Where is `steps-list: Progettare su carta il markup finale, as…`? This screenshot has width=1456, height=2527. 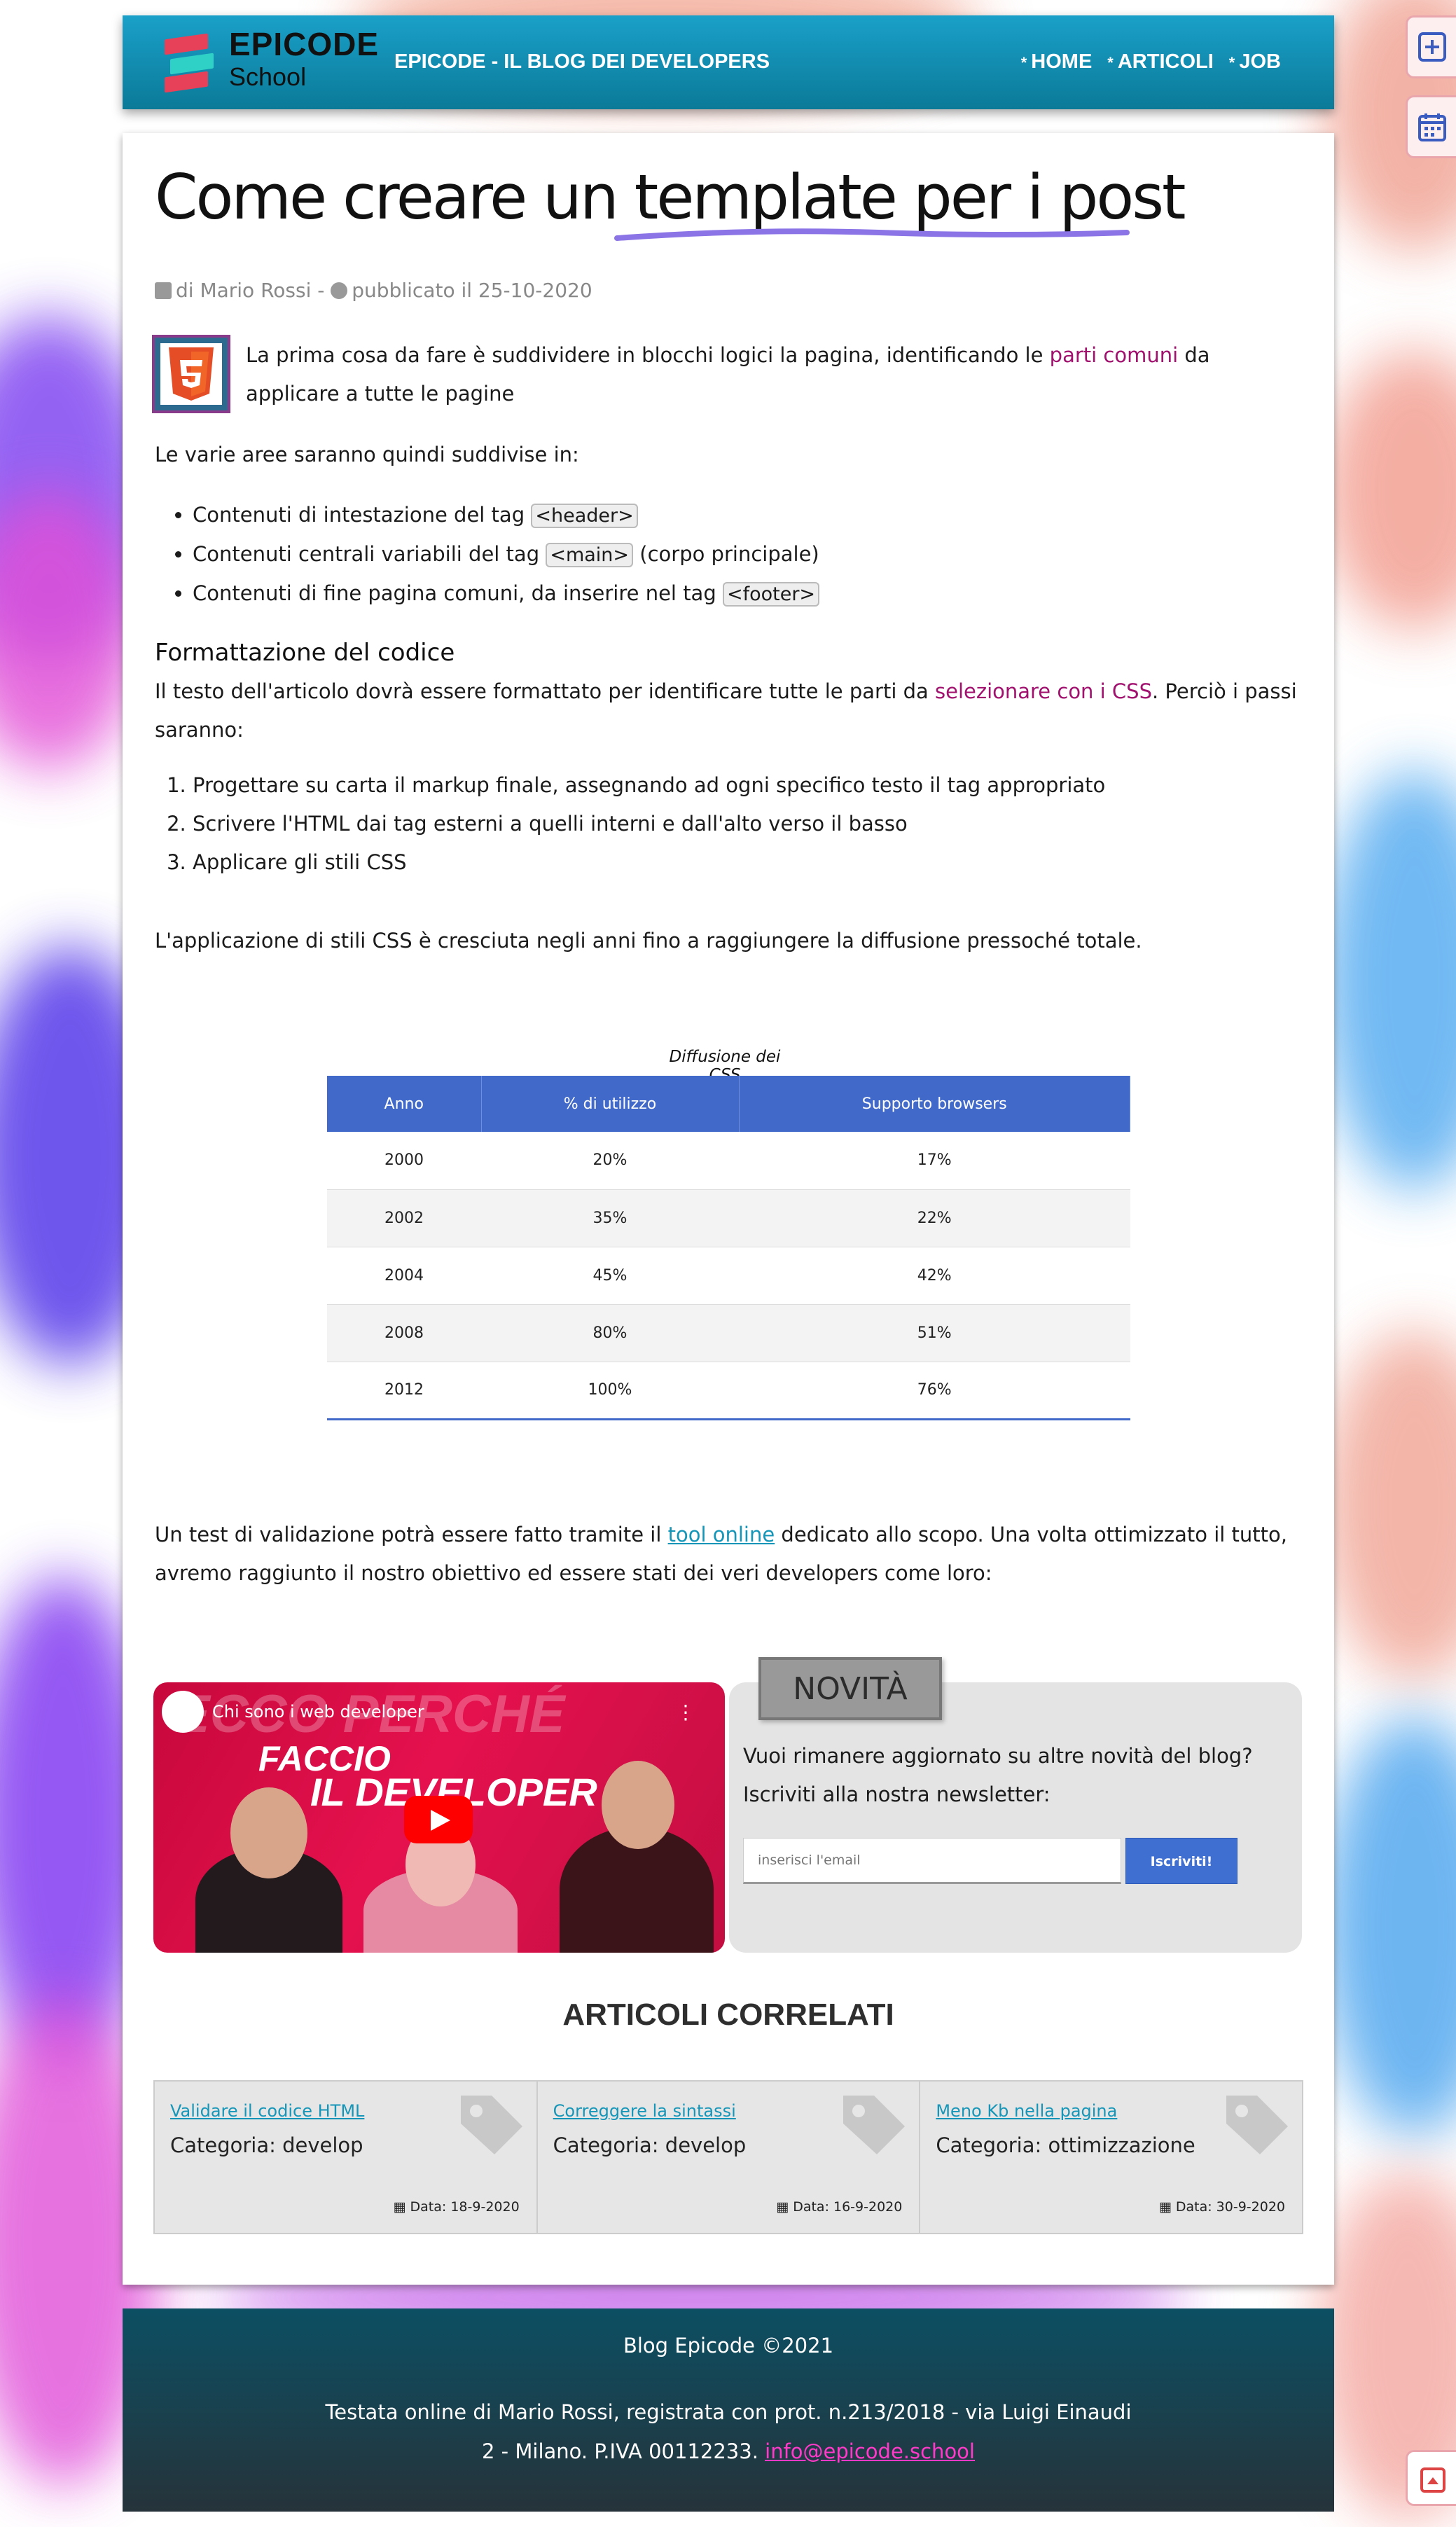 steps-list: Progettare su carta il markup finale, as… is located at coordinates (649, 824).